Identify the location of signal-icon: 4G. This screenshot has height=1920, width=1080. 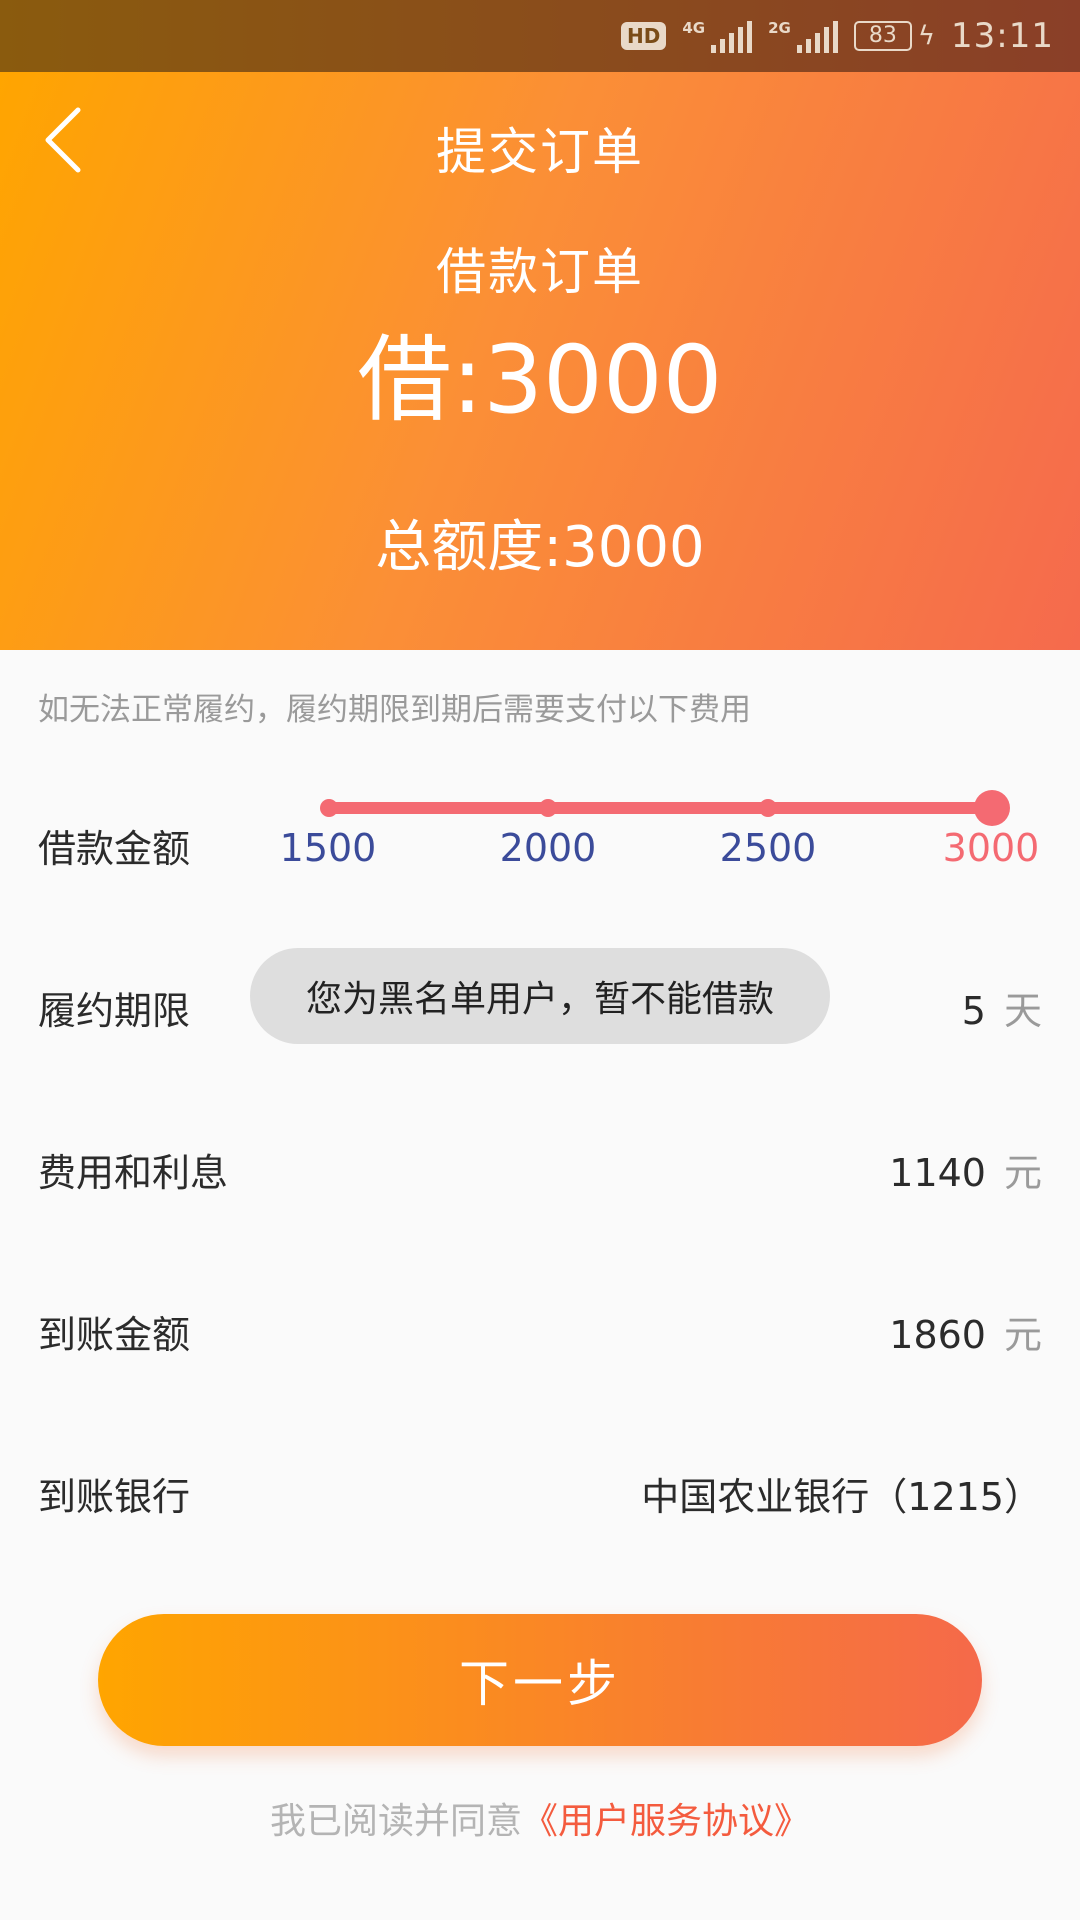
(717, 36).